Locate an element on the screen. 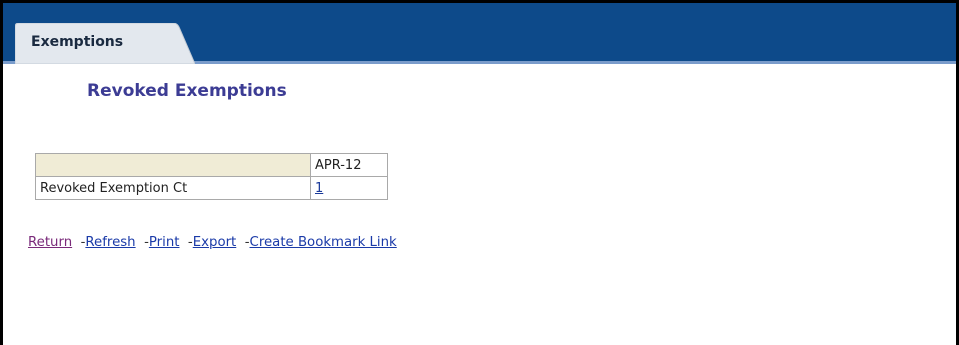 This screenshot has width=959, height=345. report-title: Revoked Exemptions is located at coordinates (187, 91).